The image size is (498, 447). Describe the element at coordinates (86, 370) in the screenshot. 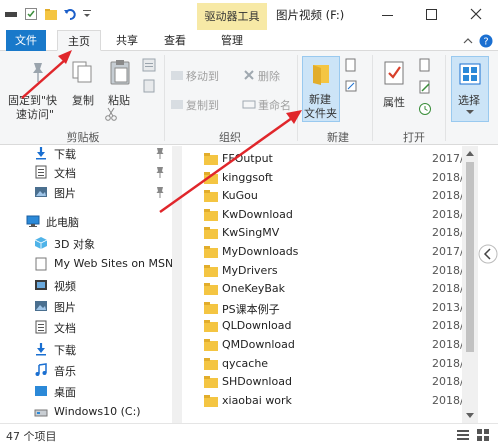

I see `nav-item-music: 音乐` at that location.